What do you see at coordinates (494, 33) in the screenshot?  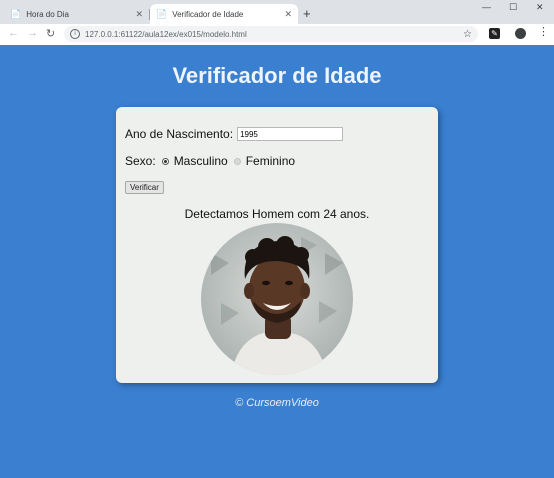 I see `extension-icon: ✎` at bounding box center [494, 33].